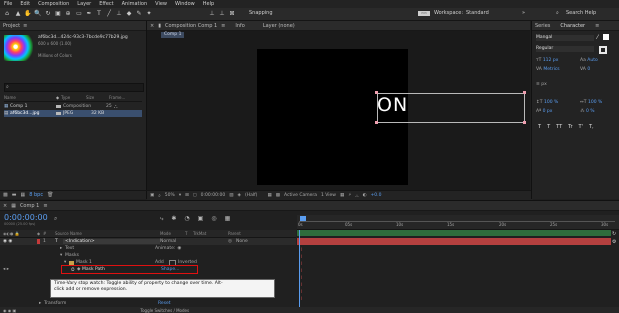 Image resolution: width=619 pixels, height=313 pixels. Describe the element at coordinates (591, 102) in the screenshot. I see `horizontal-scale-field: ↔T 100 %` at that location.